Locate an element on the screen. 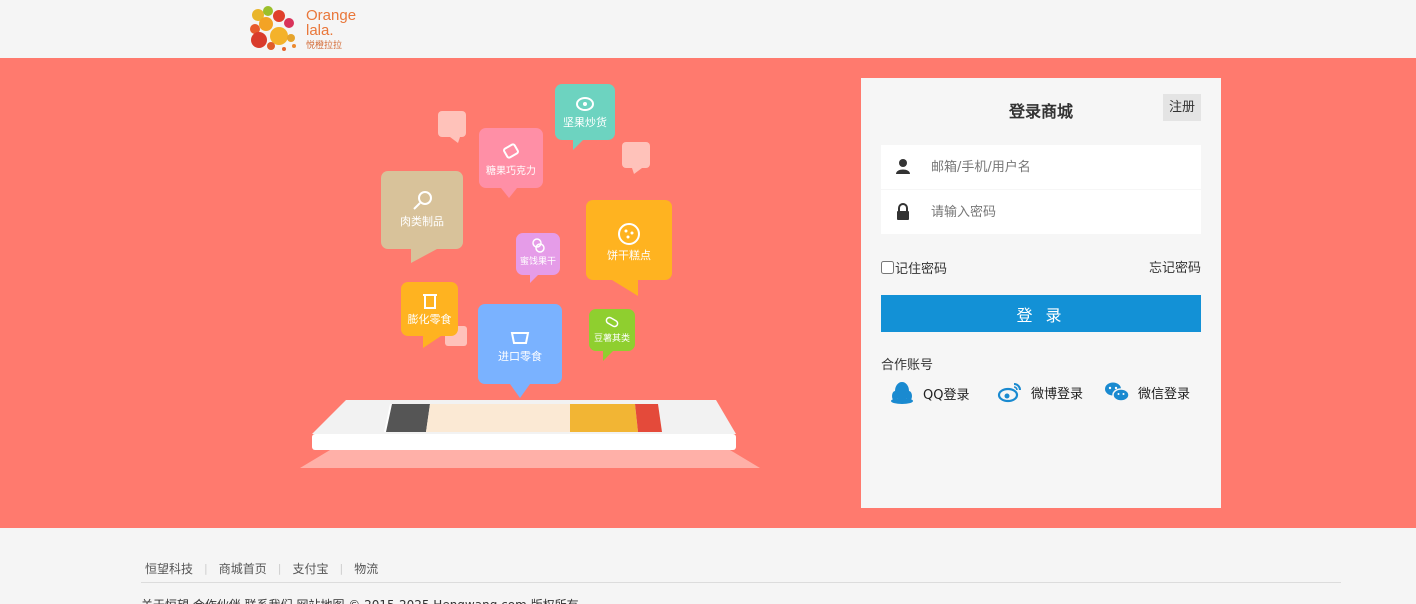 The image size is (1416, 604). password-field-wrap is located at coordinates (1041, 212).